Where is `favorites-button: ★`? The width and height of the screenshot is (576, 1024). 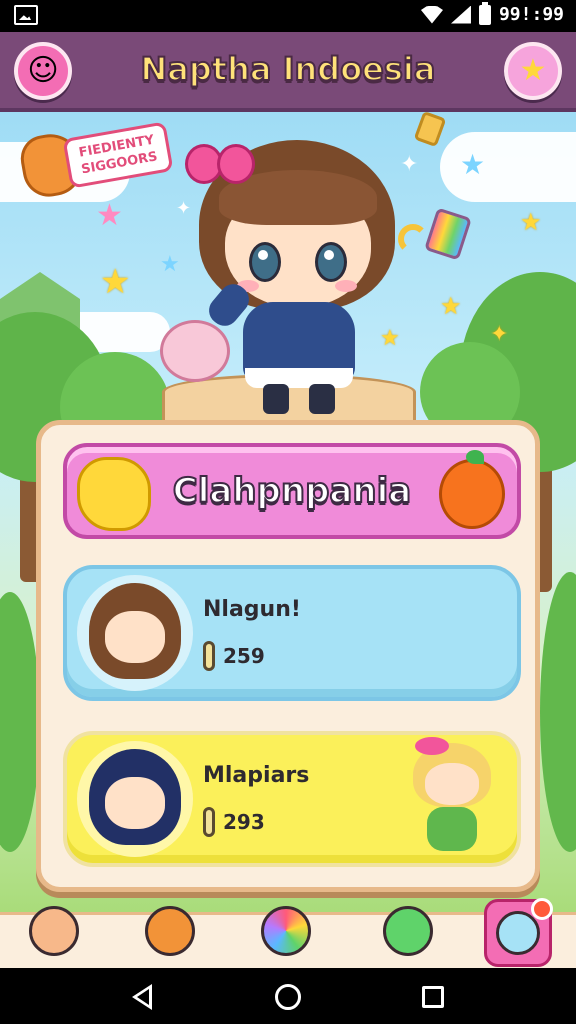
favorites-button: ★ is located at coordinates (533, 71).